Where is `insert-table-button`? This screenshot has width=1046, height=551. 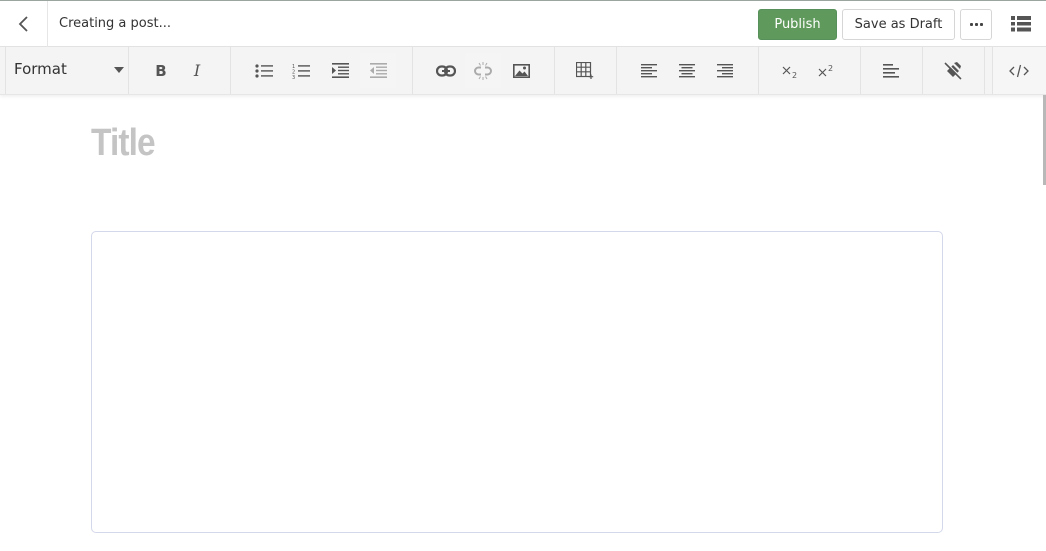
insert-table-button is located at coordinates (585, 70).